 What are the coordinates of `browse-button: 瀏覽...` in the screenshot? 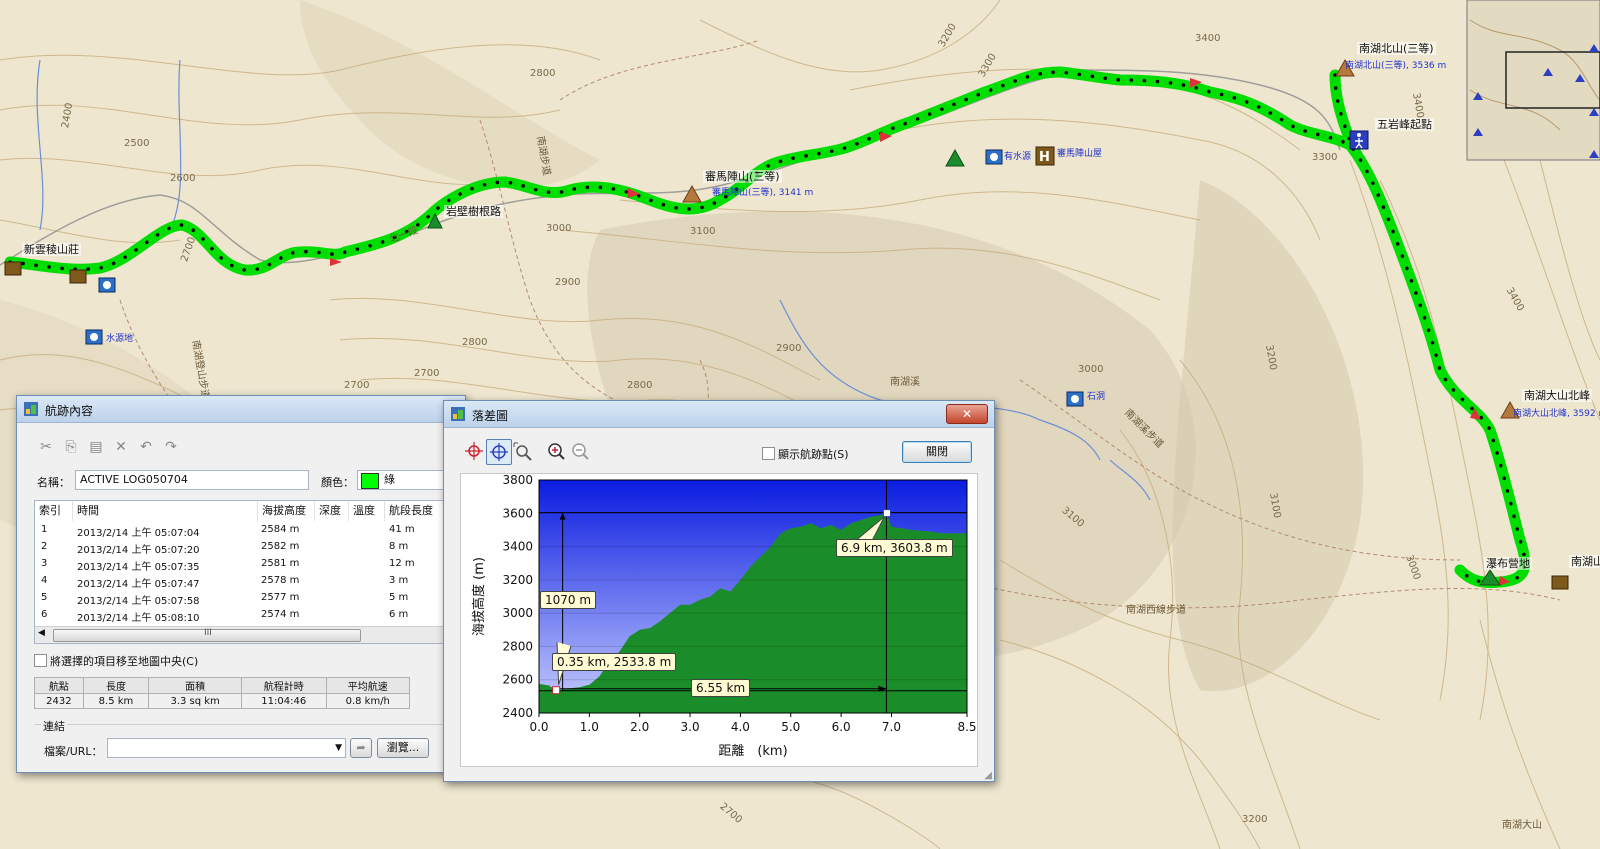 It's located at (403, 748).